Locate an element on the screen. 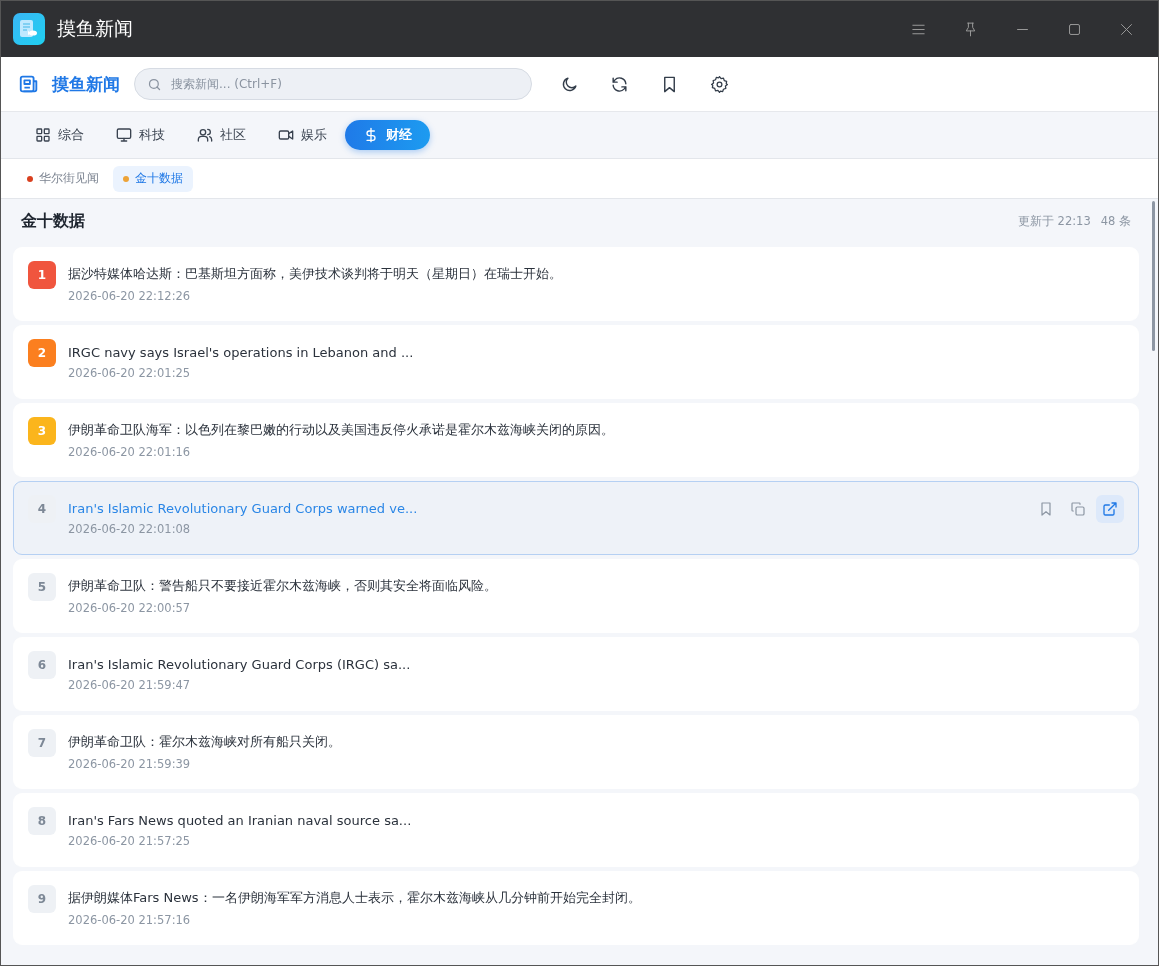  news-time: 2026-06-20 21:57:25 is located at coordinates (130, 840).